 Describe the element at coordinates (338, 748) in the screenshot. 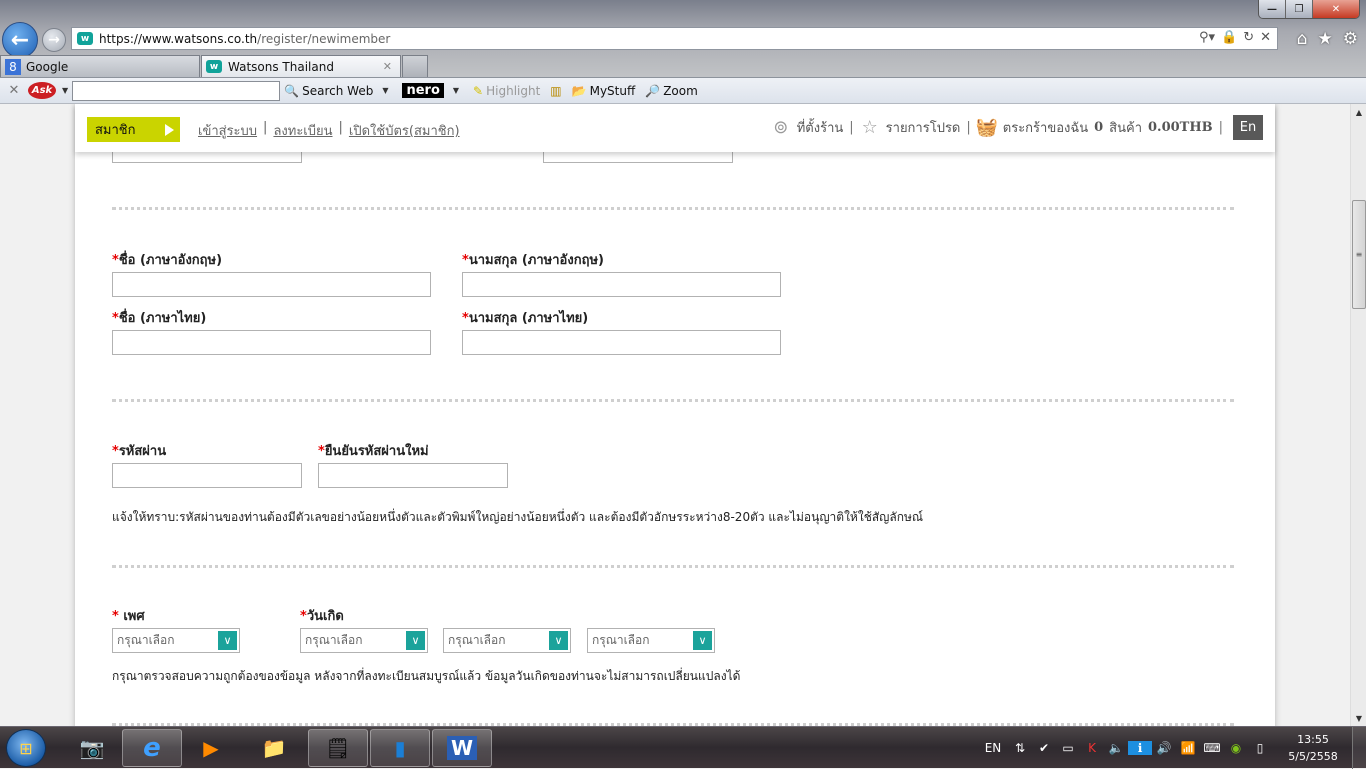

I see `taskbar-sticky-notes: 🗒` at that location.